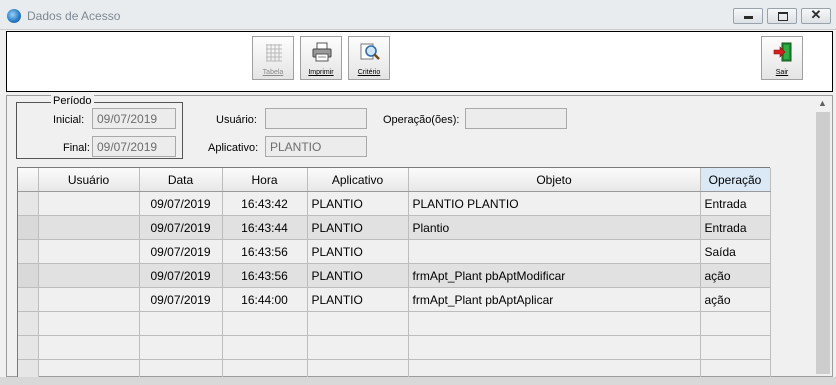 The width and height of the screenshot is (836, 385). What do you see at coordinates (134, 146) in the screenshot?
I see `final-date-field: 09/07/2019` at bounding box center [134, 146].